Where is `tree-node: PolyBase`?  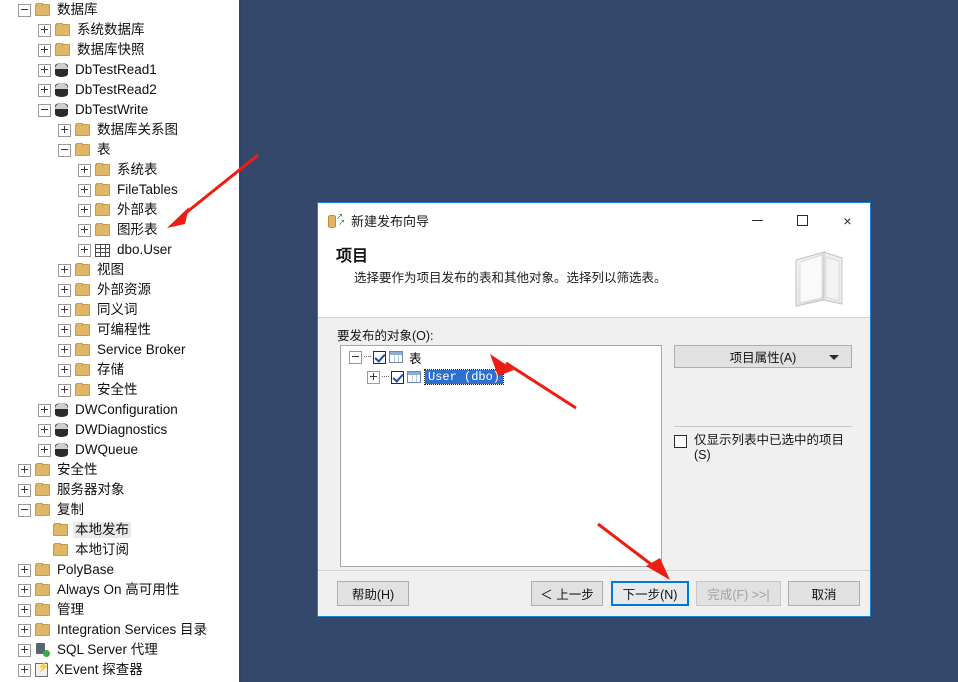 tree-node: PolyBase is located at coordinates (119, 570).